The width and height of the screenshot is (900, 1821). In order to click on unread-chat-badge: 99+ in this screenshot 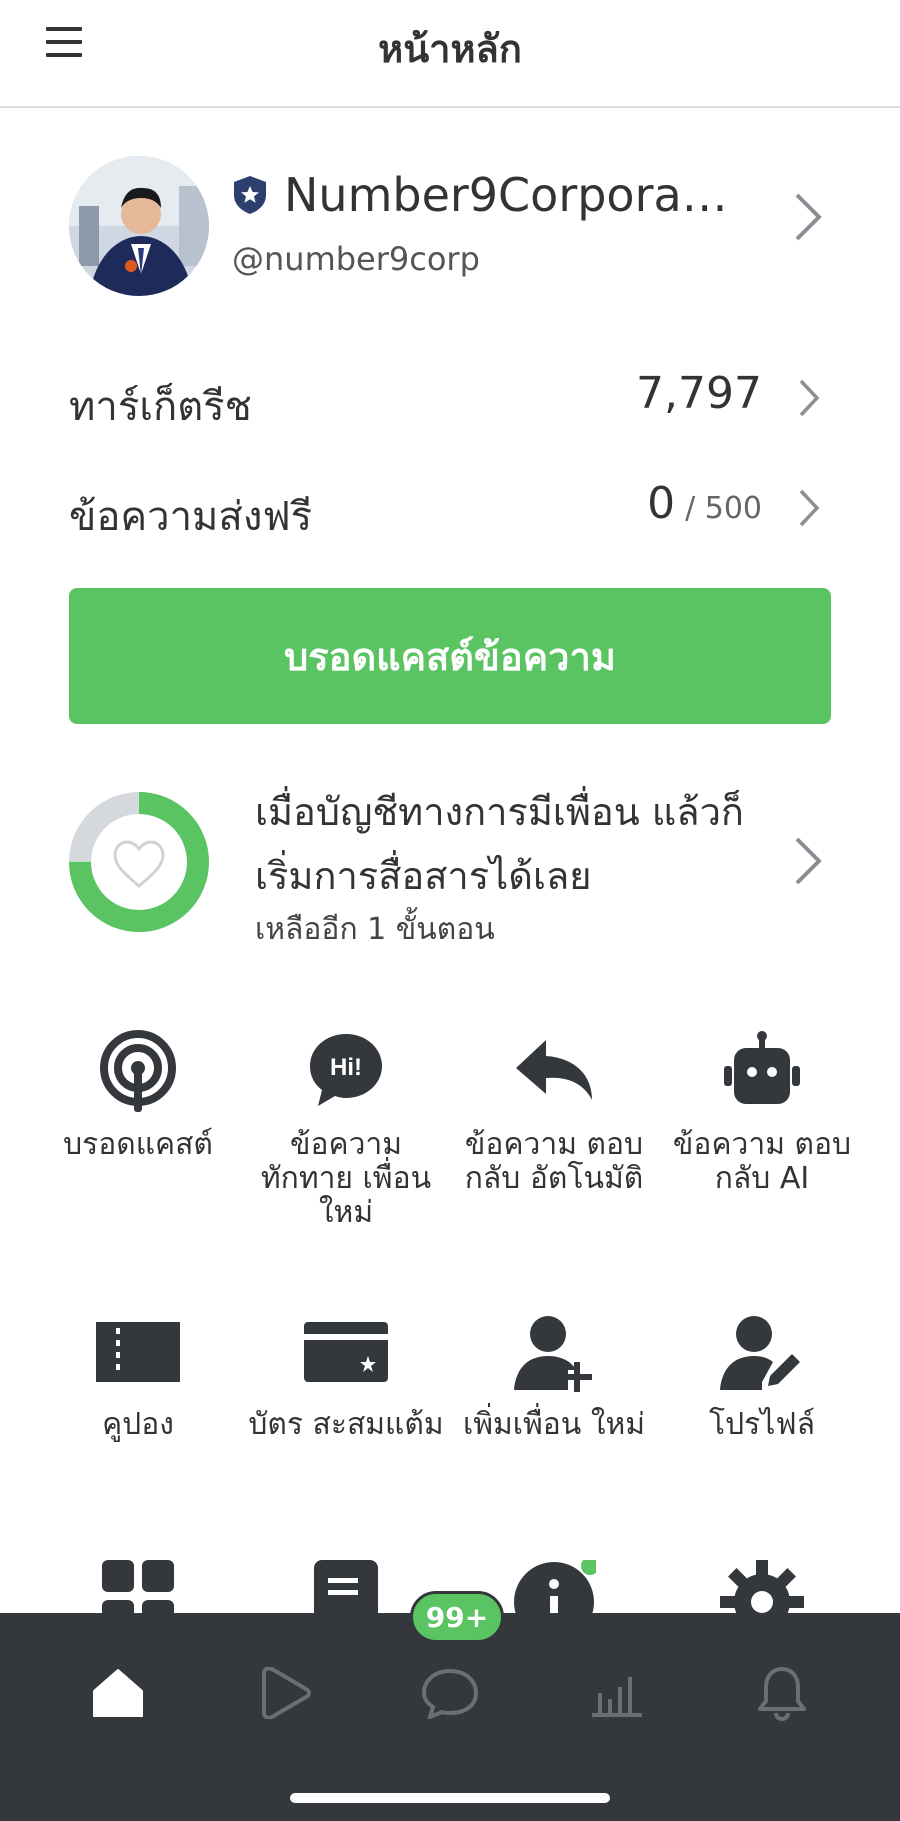, I will do `click(457, 1617)`.